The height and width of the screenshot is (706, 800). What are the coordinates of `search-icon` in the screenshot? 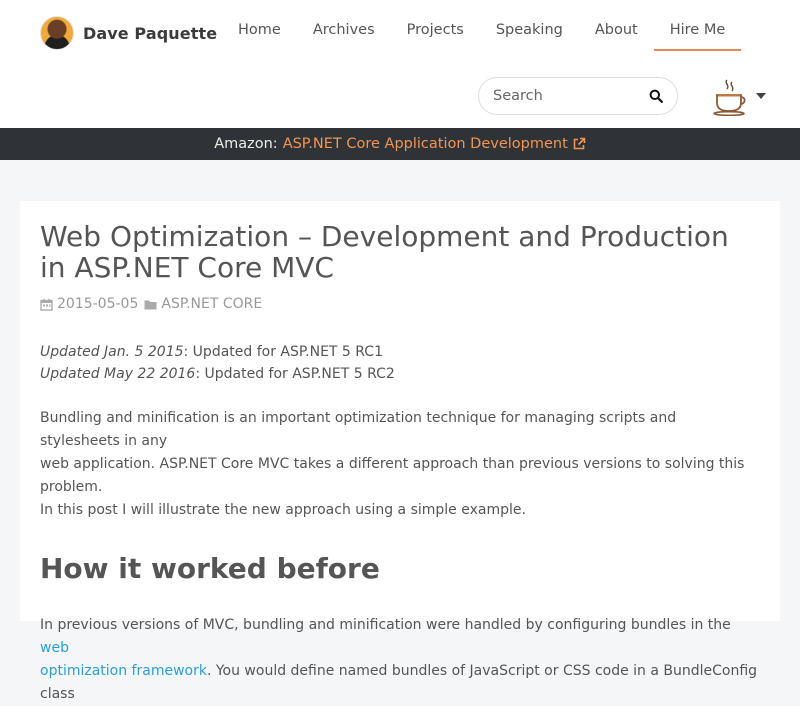 It's located at (656, 96).